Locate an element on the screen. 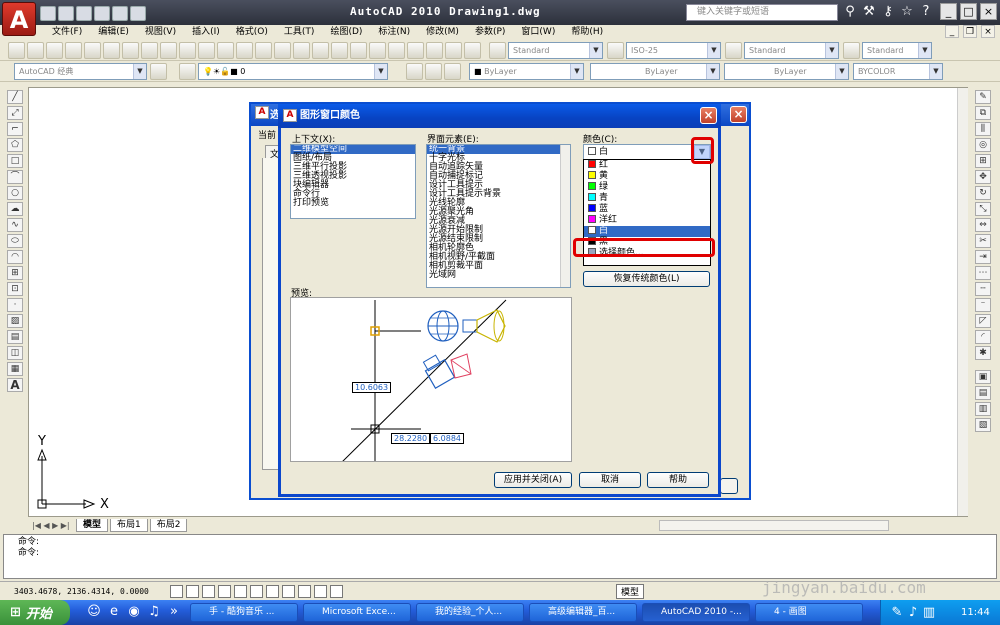  menu-modify: 修改(M) is located at coordinates (442, 32).